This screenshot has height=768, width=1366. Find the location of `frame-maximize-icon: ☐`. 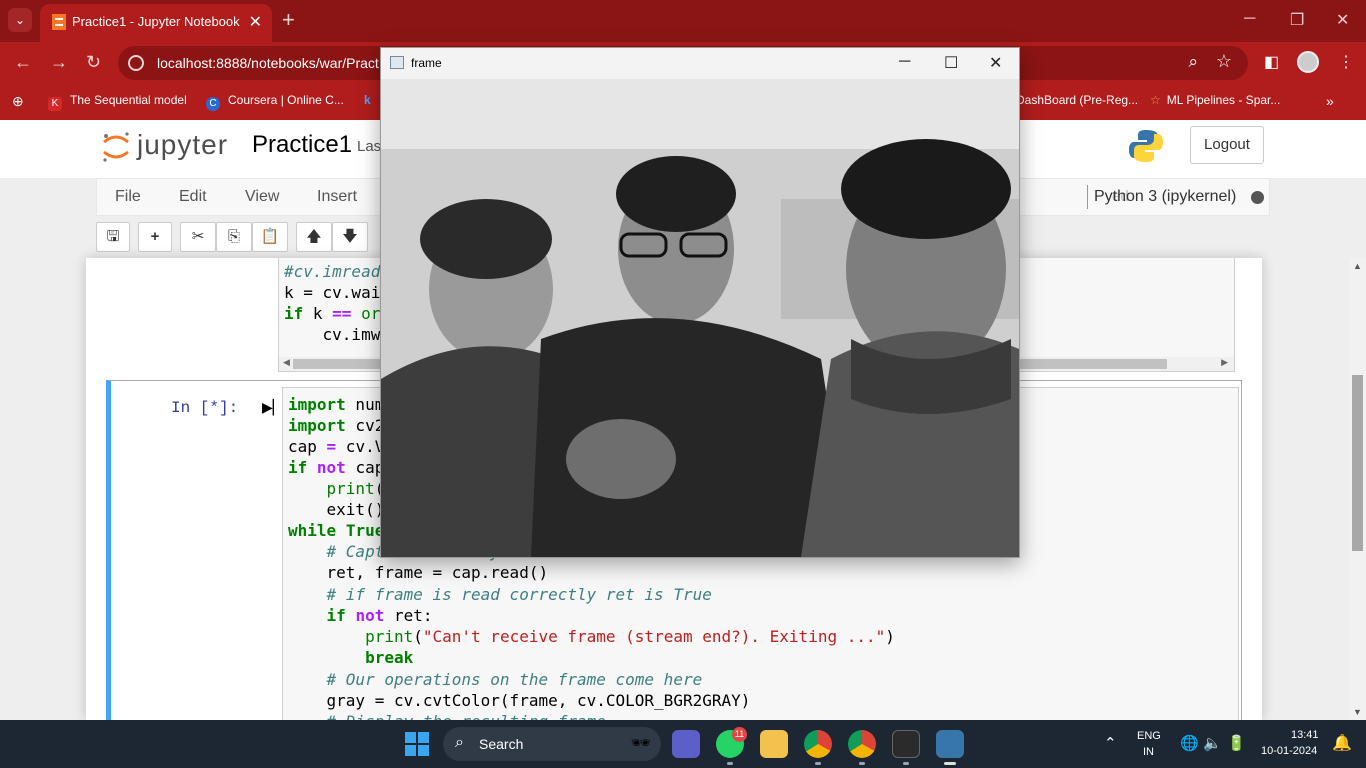

frame-maximize-icon: ☐ is located at coordinates (951, 63).